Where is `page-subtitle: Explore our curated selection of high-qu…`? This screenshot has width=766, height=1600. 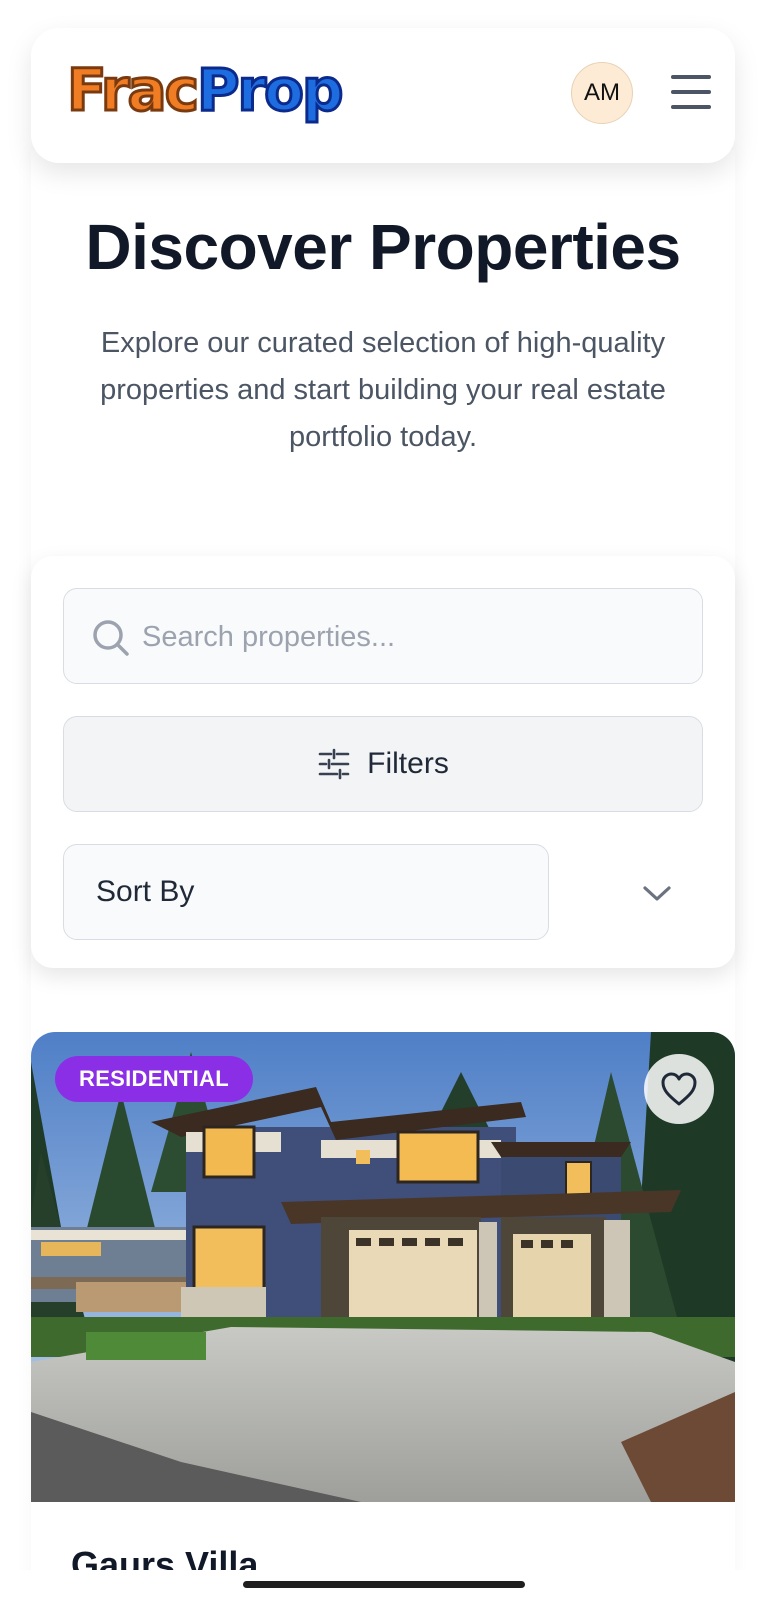 page-subtitle: Explore our curated selection of high-qu… is located at coordinates (383, 390).